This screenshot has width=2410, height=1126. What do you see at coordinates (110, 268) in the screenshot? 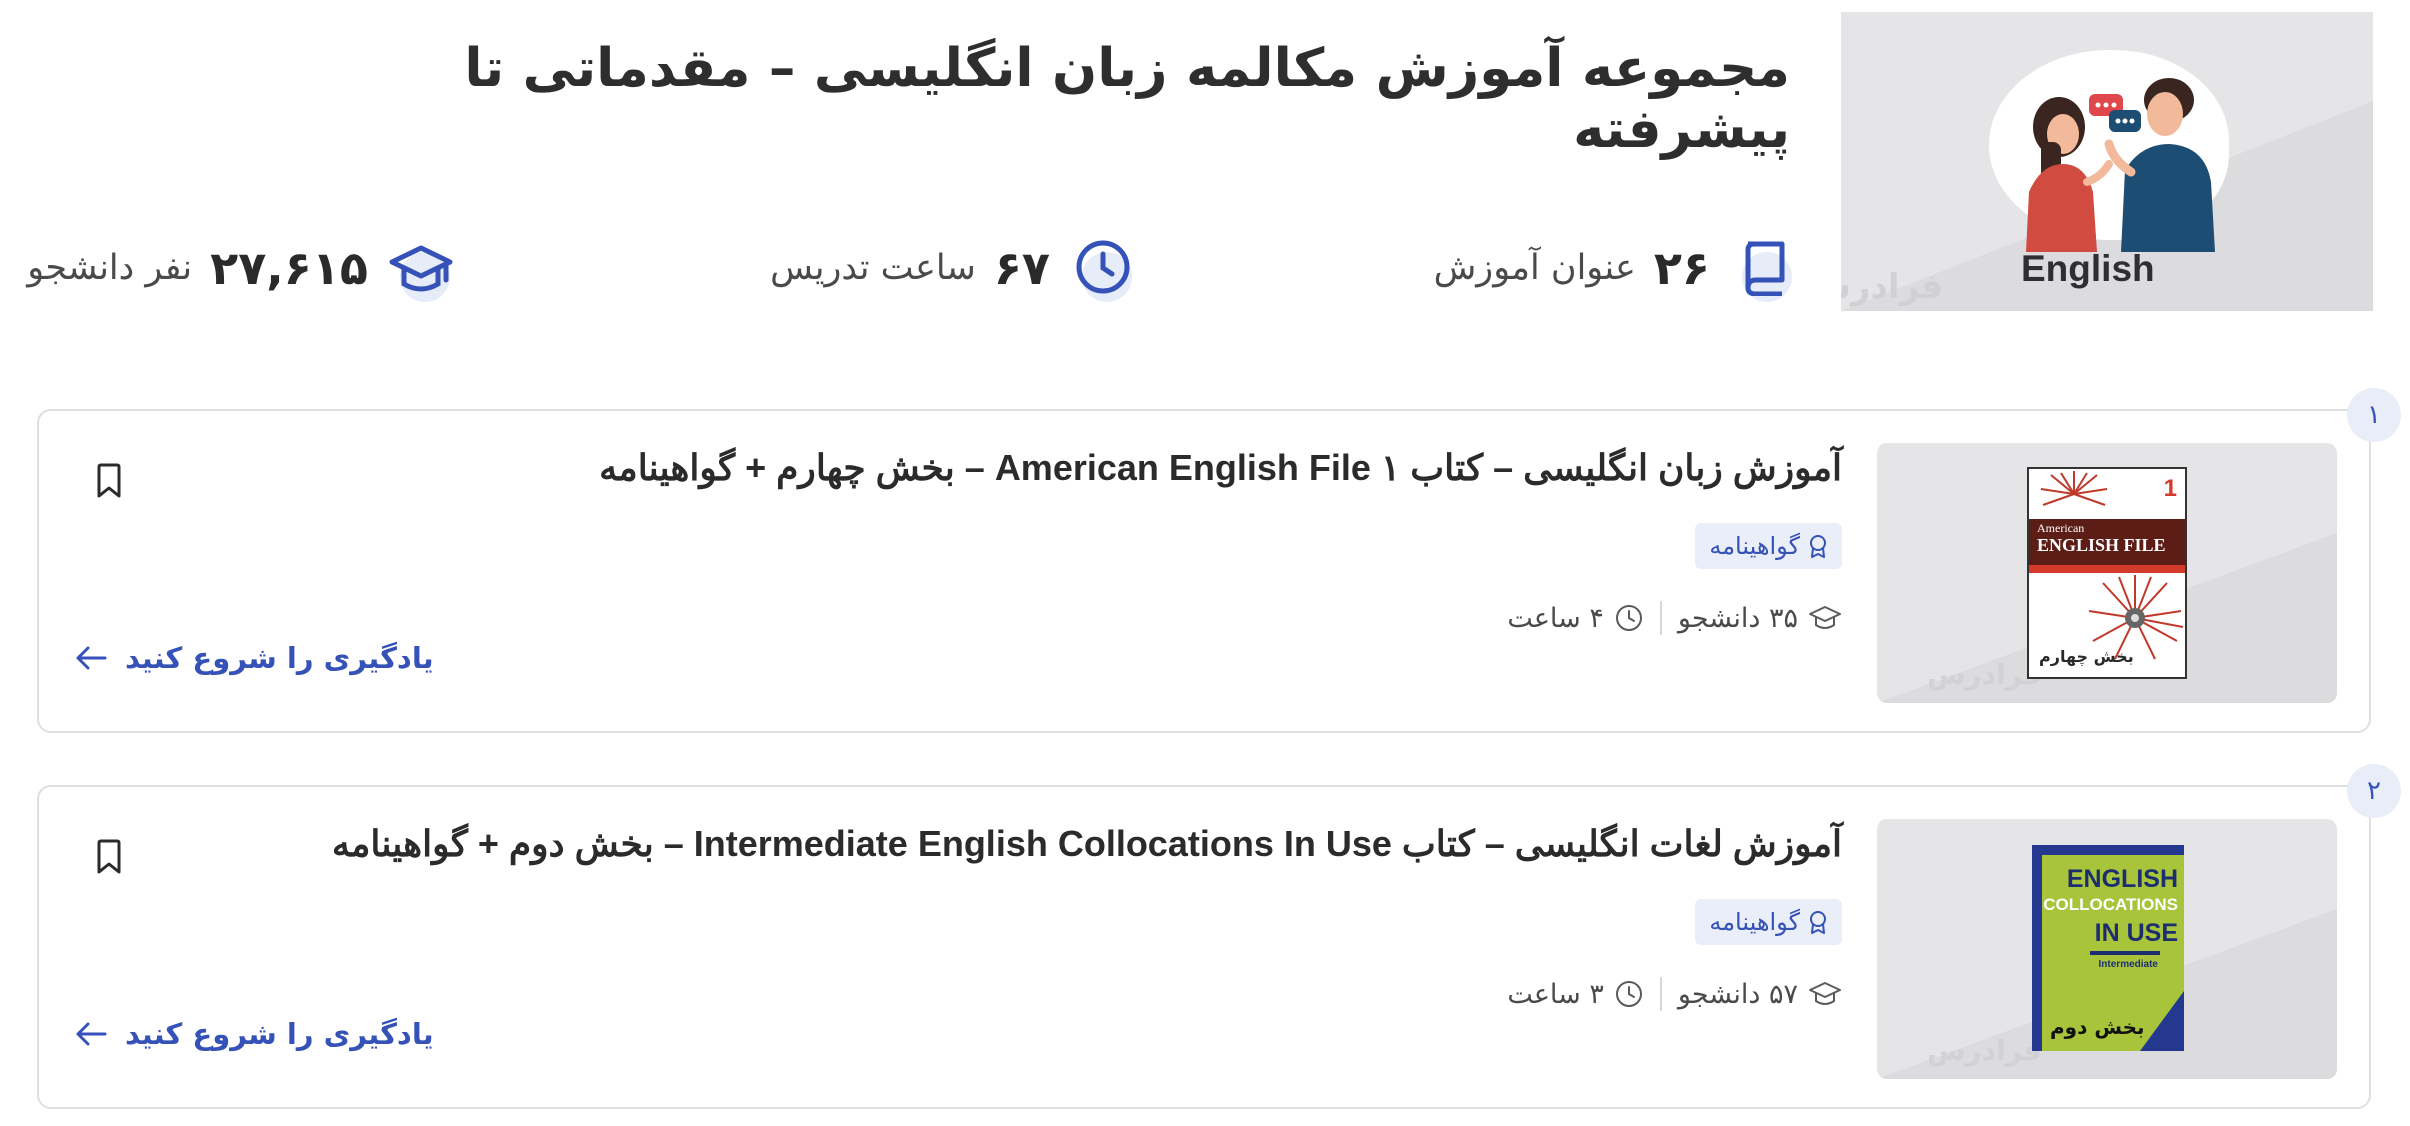
I see `stat-students-label: نفر دانشجو` at bounding box center [110, 268].